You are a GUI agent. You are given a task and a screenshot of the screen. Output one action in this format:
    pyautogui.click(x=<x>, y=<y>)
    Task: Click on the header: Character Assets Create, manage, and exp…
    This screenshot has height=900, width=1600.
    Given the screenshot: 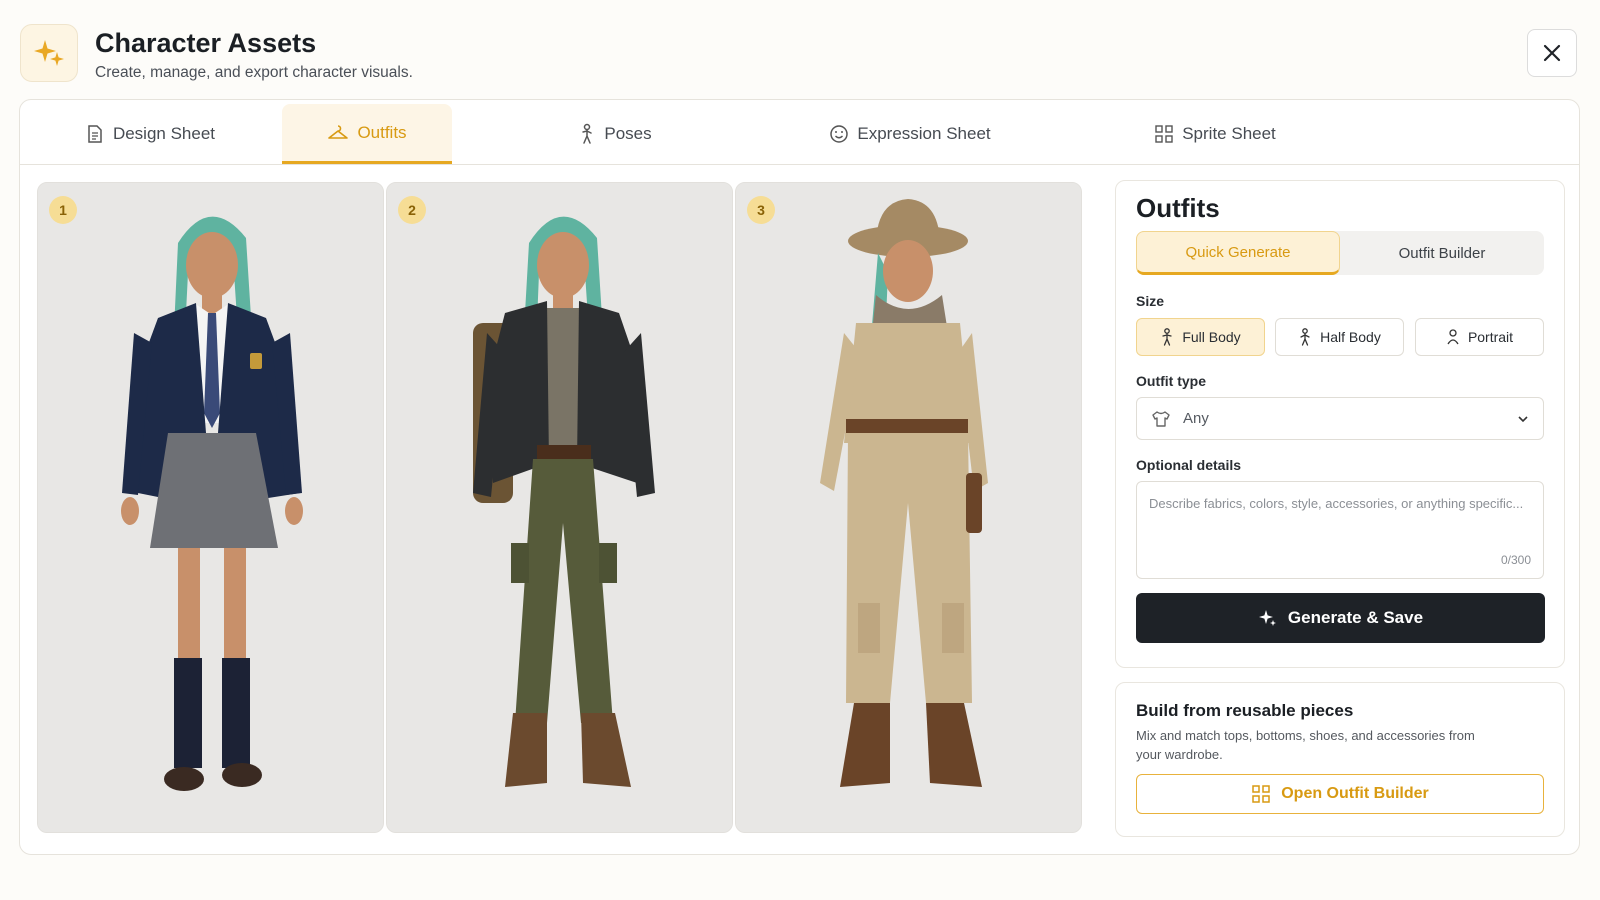 What is the action you would take?
    pyautogui.click(x=800, y=54)
    